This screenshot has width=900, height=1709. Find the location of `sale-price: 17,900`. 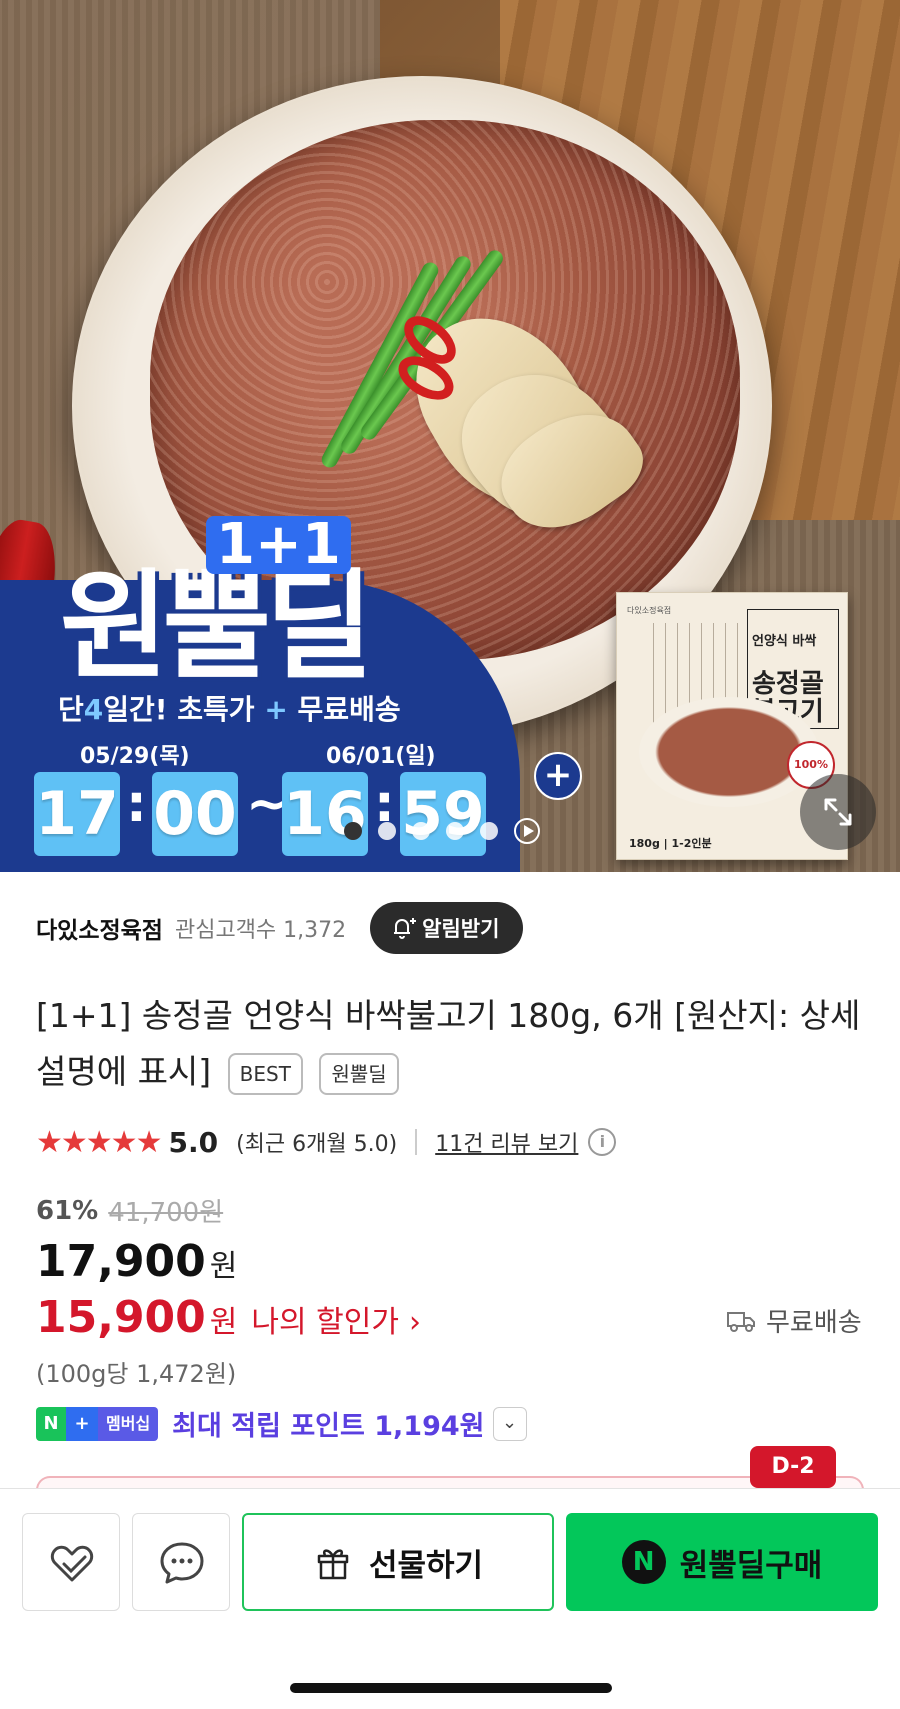

sale-price: 17,900 is located at coordinates (121, 1261).